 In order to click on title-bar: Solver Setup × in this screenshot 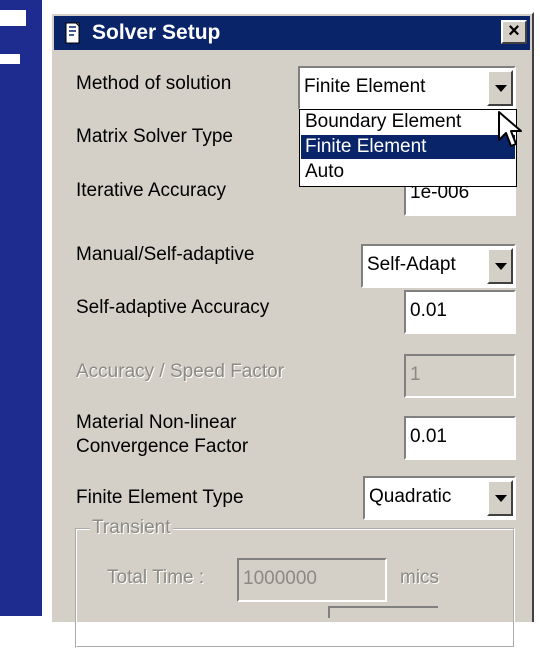, I will do `click(292, 33)`.